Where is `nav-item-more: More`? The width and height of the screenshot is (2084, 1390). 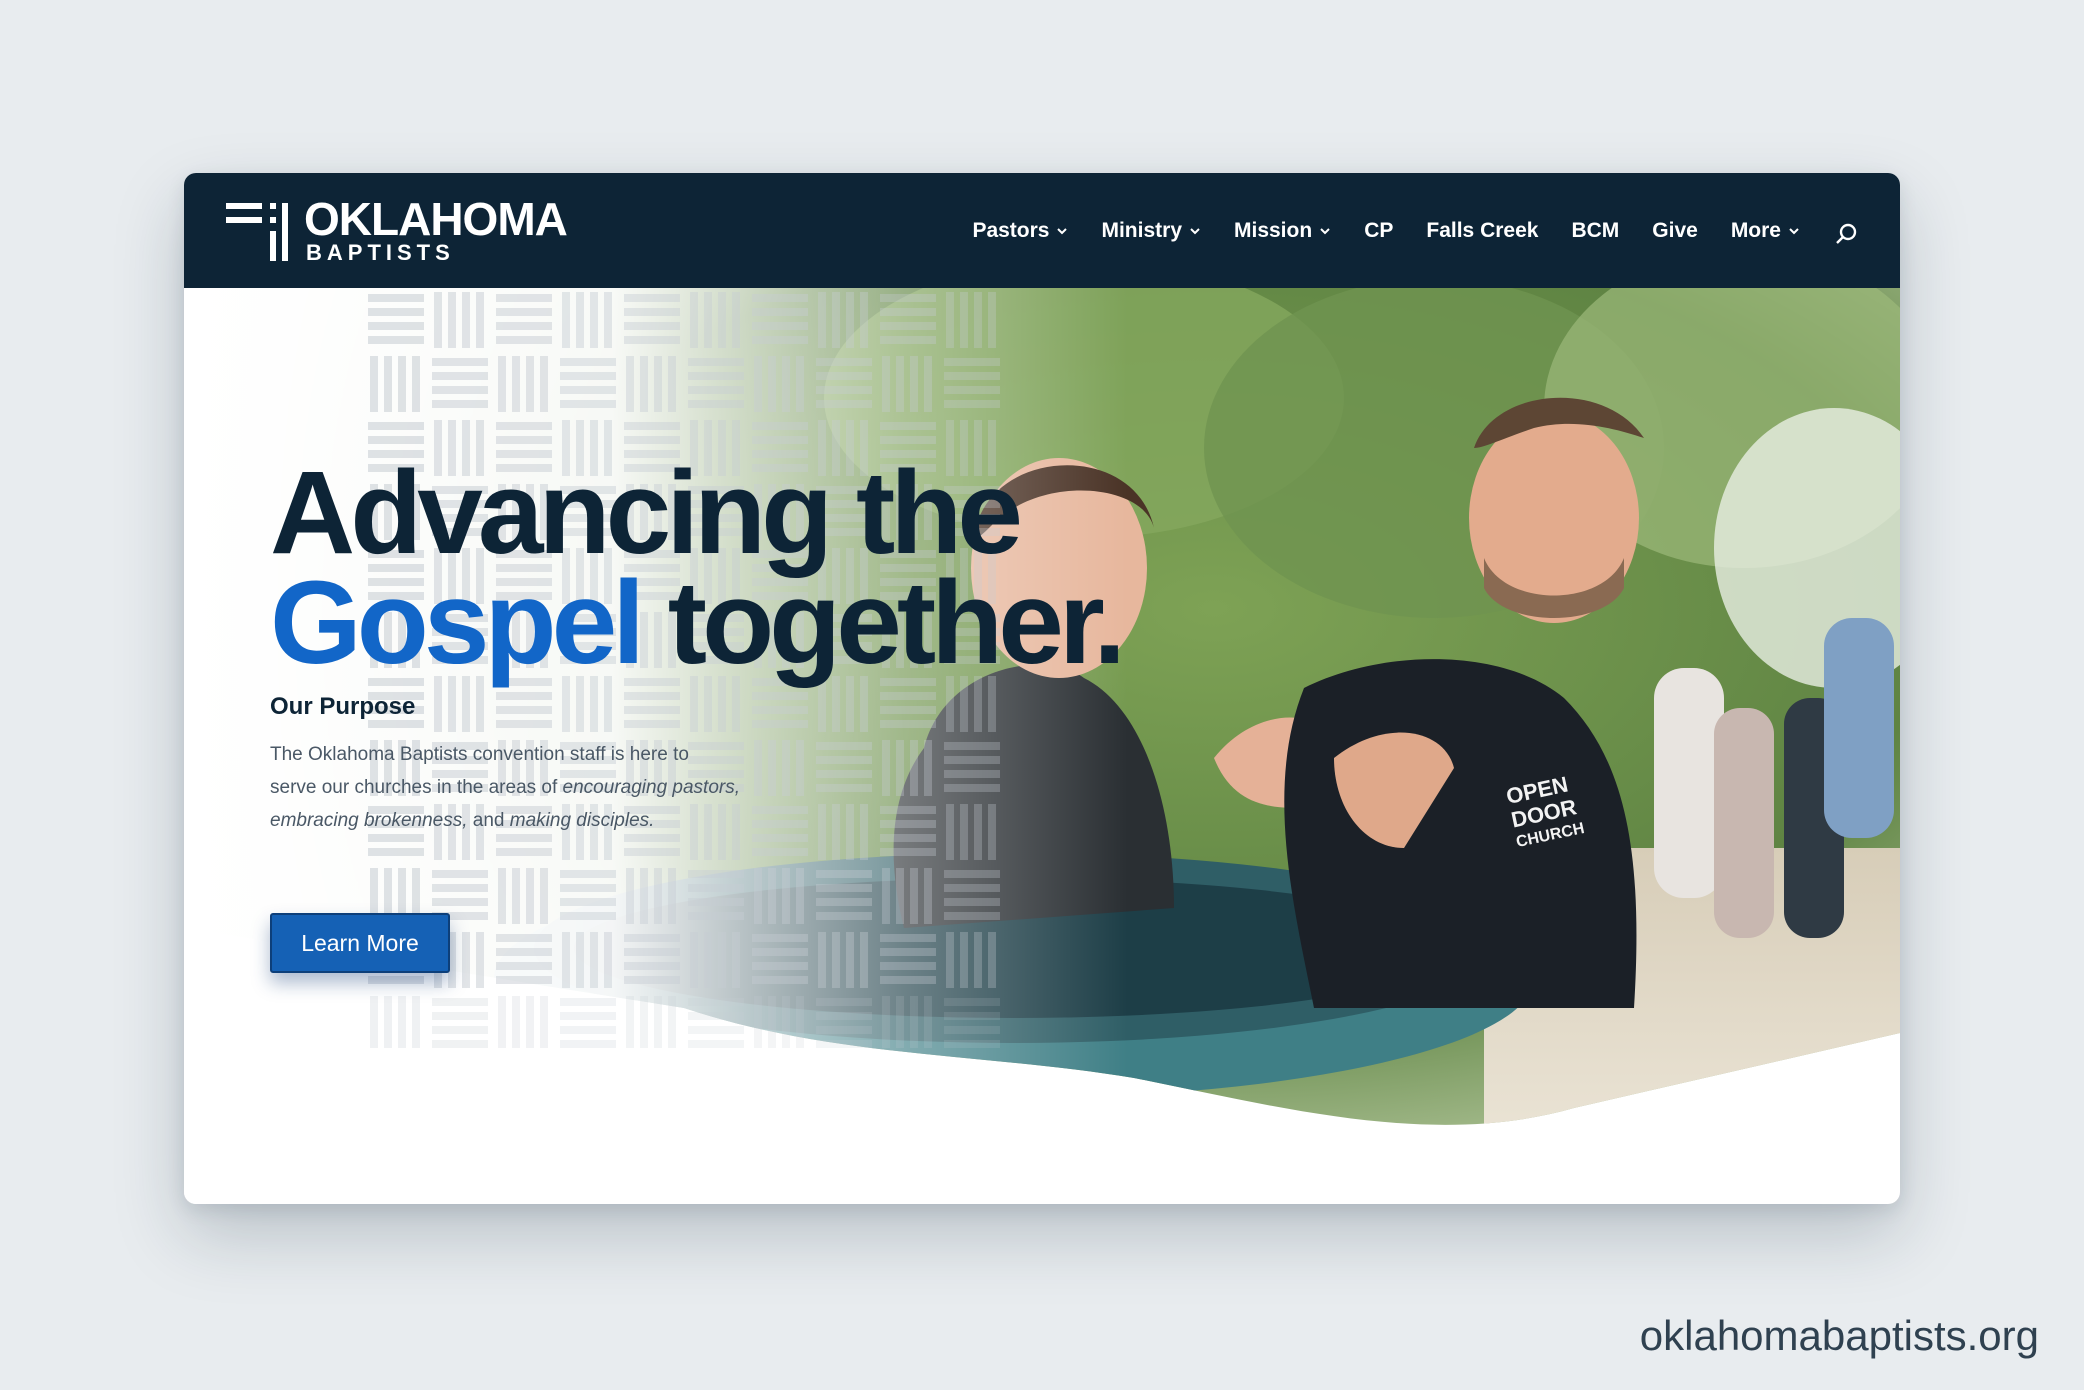 nav-item-more: More is located at coordinates (1765, 231).